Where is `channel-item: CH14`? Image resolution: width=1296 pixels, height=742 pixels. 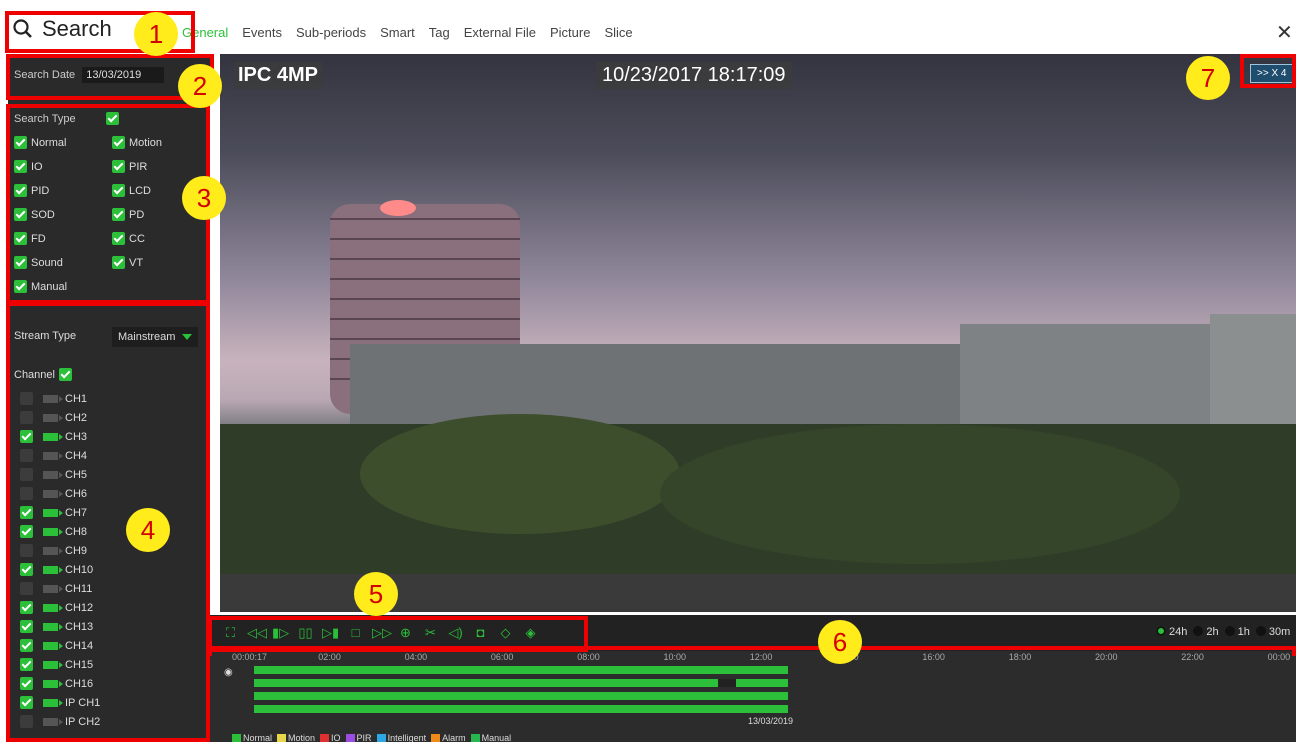 channel-item: CH14 is located at coordinates (56, 645).